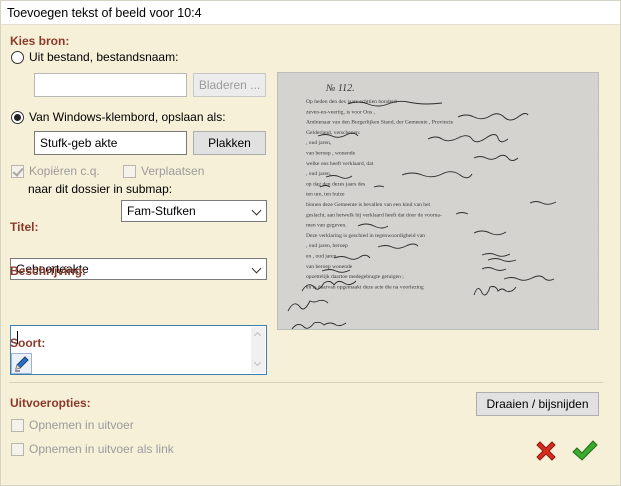 The image size is (621, 486). What do you see at coordinates (101, 449) in the screenshot?
I see `include-link-label: Opnemen in uitvoer als link` at bounding box center [101, 449].